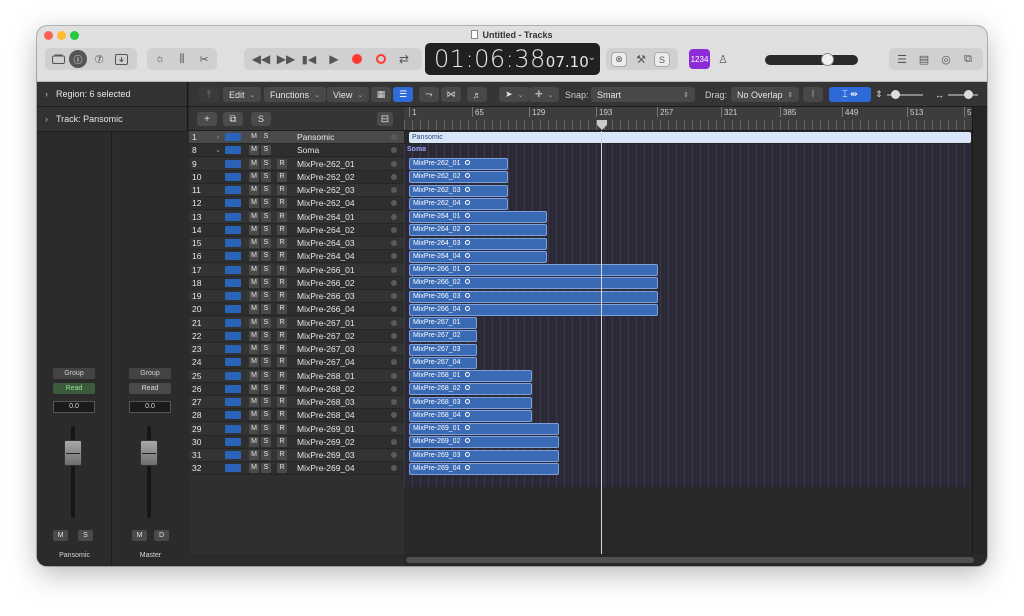 Image resolution: width=1024 pixels, height=616 pixels. What do you see at coordinates (296, 164) in the screenshot?
I see `track-row: 9 M S R MixPre-262_01` at bounding box center [296, 164].